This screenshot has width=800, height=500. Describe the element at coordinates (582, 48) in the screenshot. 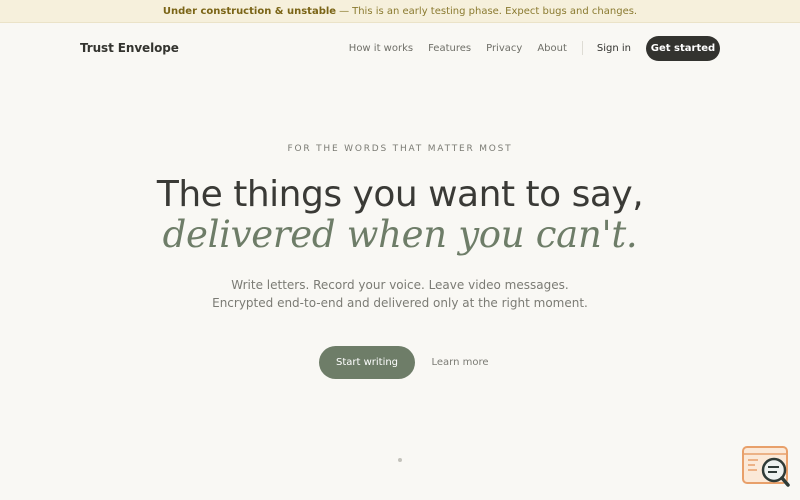

I see `nav-divider` at that location.